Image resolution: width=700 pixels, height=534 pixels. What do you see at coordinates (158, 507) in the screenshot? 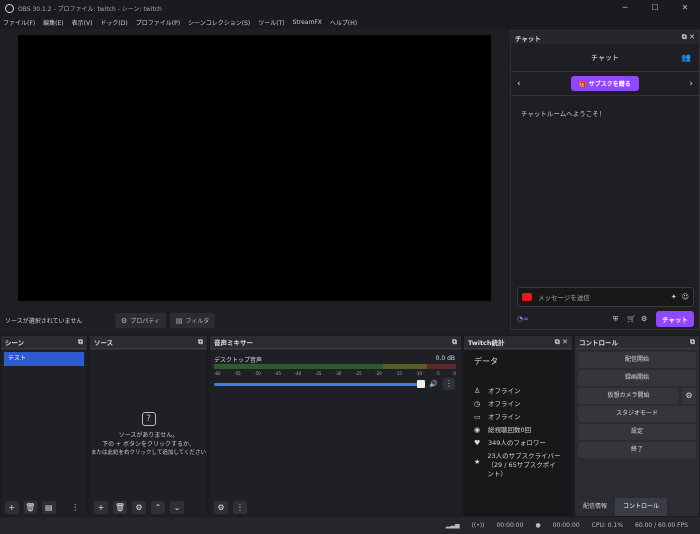
I see `chevron-up-icon: ⌃` at bounding box center [158, 507].